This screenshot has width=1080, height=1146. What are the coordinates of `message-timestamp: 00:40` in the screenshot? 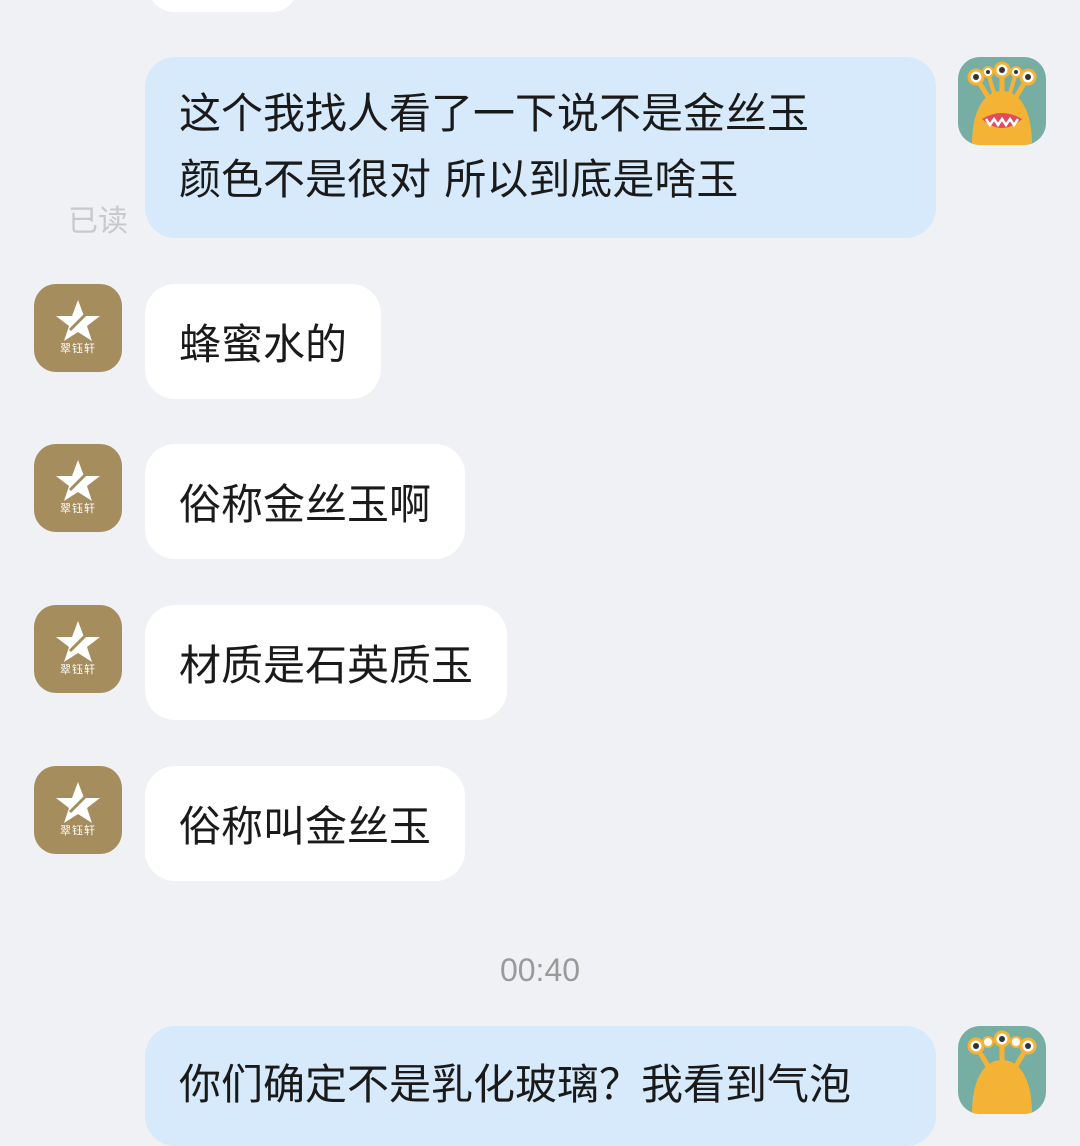 It's located at (540, 970).